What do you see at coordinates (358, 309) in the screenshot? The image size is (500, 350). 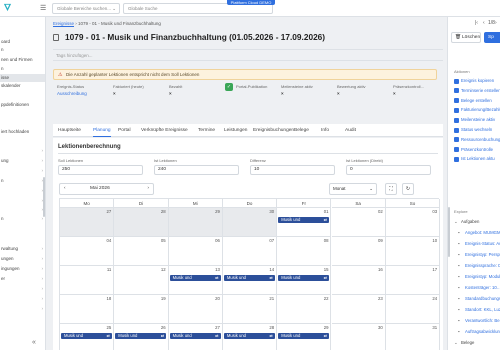 I see `calendar-day-cell: 23` at bounding box center [358, 309].